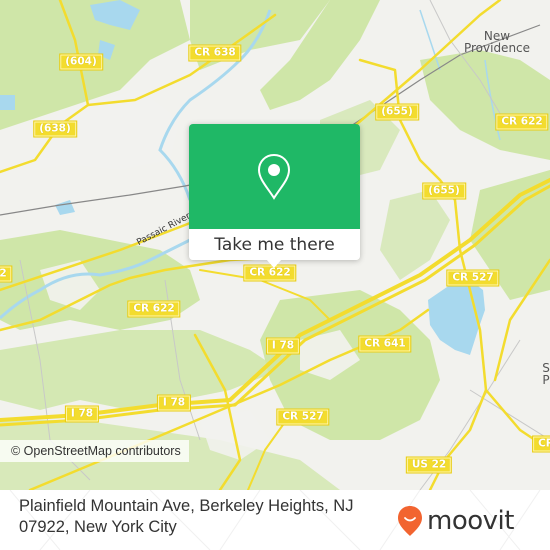 The width and height of the screenshot is (550, 550). What do you see at coordinates (397, 112) in the screenshot?
I see `road-shield-655-north: (655)` at bounding box center [397, 112].